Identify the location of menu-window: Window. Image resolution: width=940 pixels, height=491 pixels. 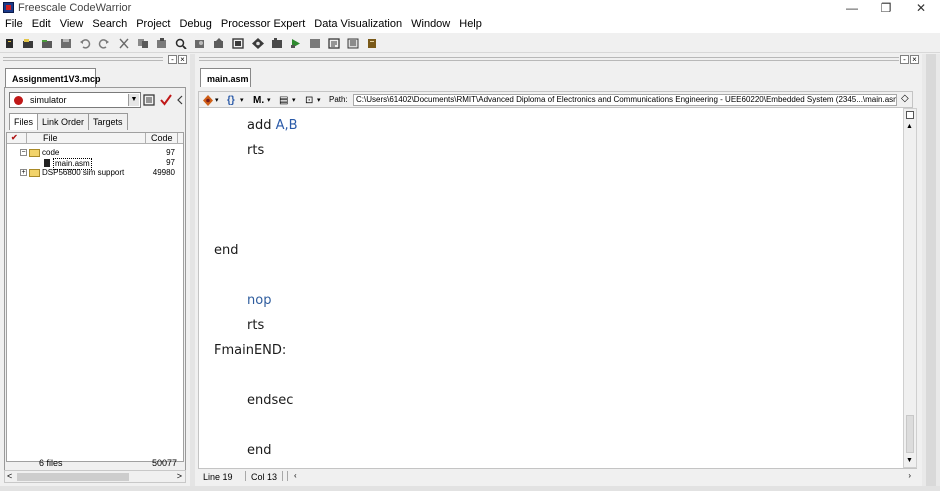
(435, 25).